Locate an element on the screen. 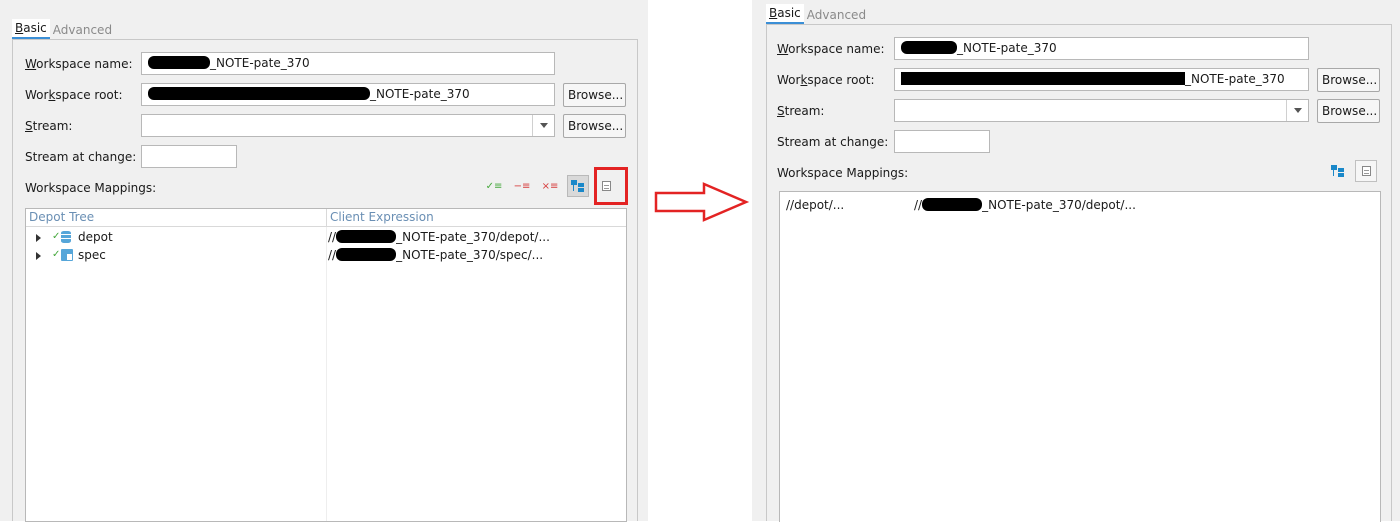  client-expression-column-header: Client Expression is located at coordinates (382, 217).